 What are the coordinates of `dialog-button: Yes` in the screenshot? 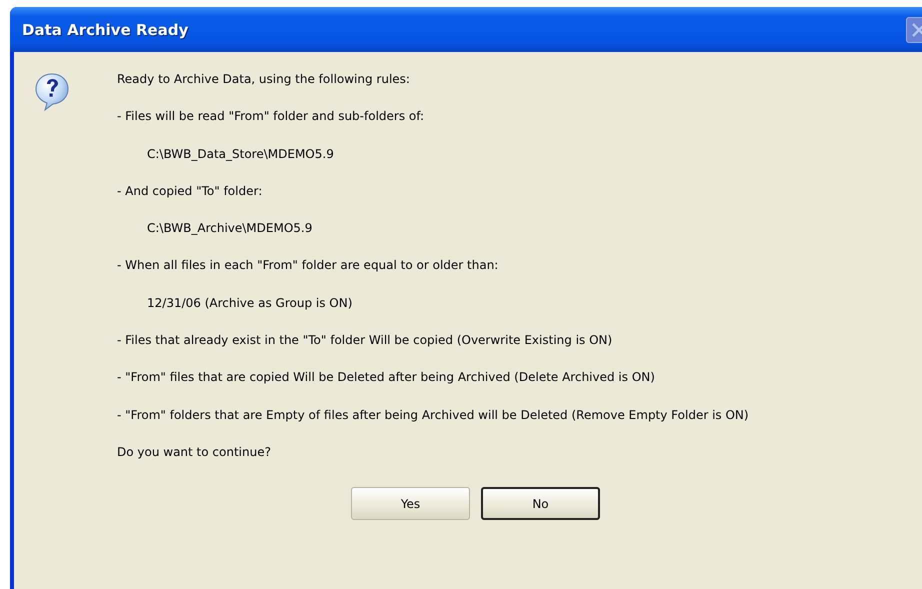 It's located at (410, 503).